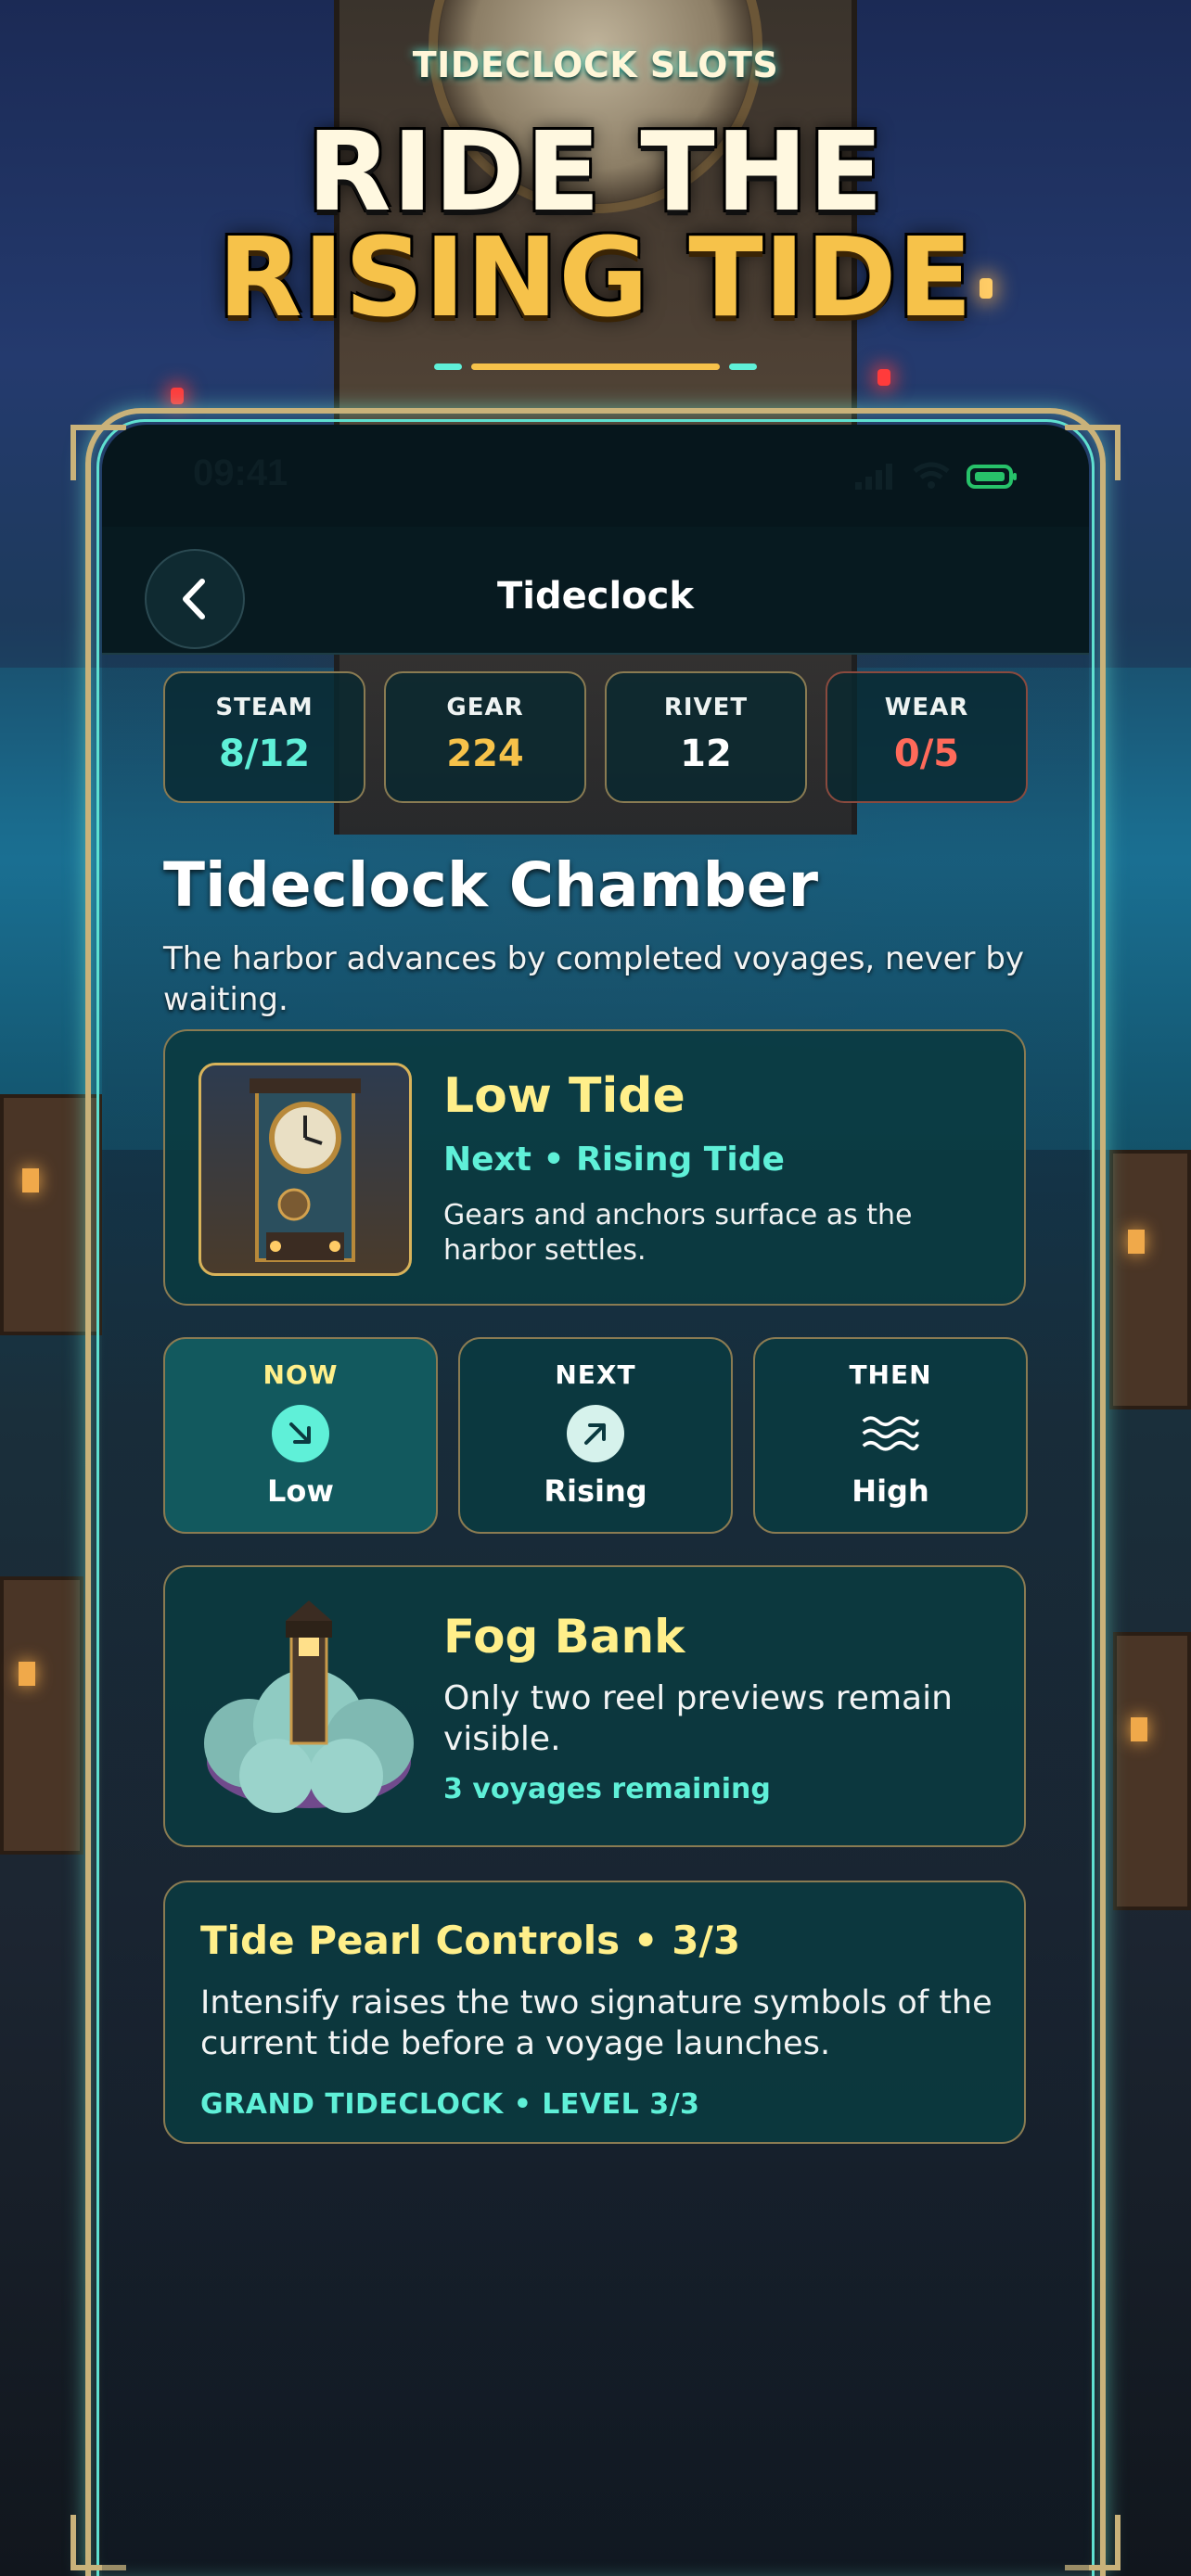 This screenshot has width=1191, height=2576. I want to click on wifi-icon, so click(931, 475).